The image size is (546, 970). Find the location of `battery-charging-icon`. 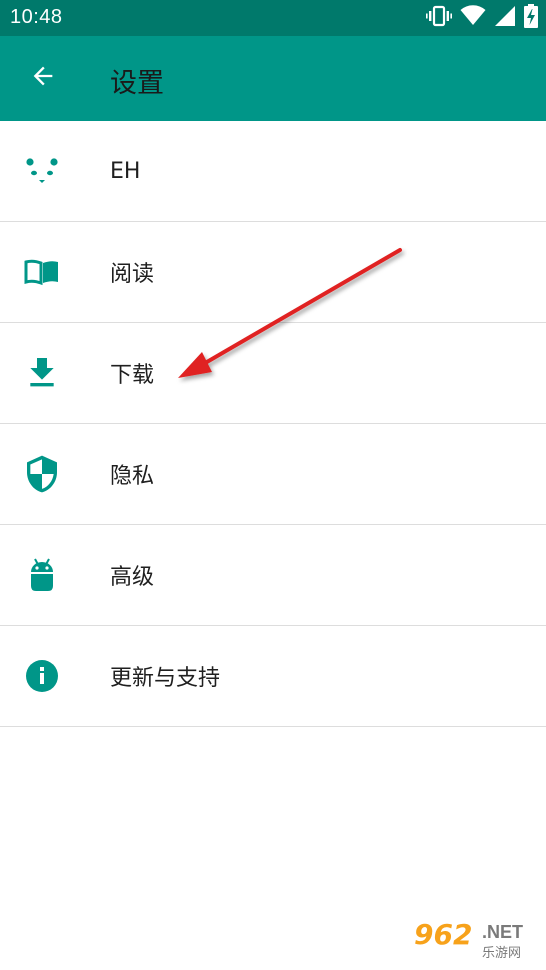

battery-charging-icon is located at coordinates (531, 18).